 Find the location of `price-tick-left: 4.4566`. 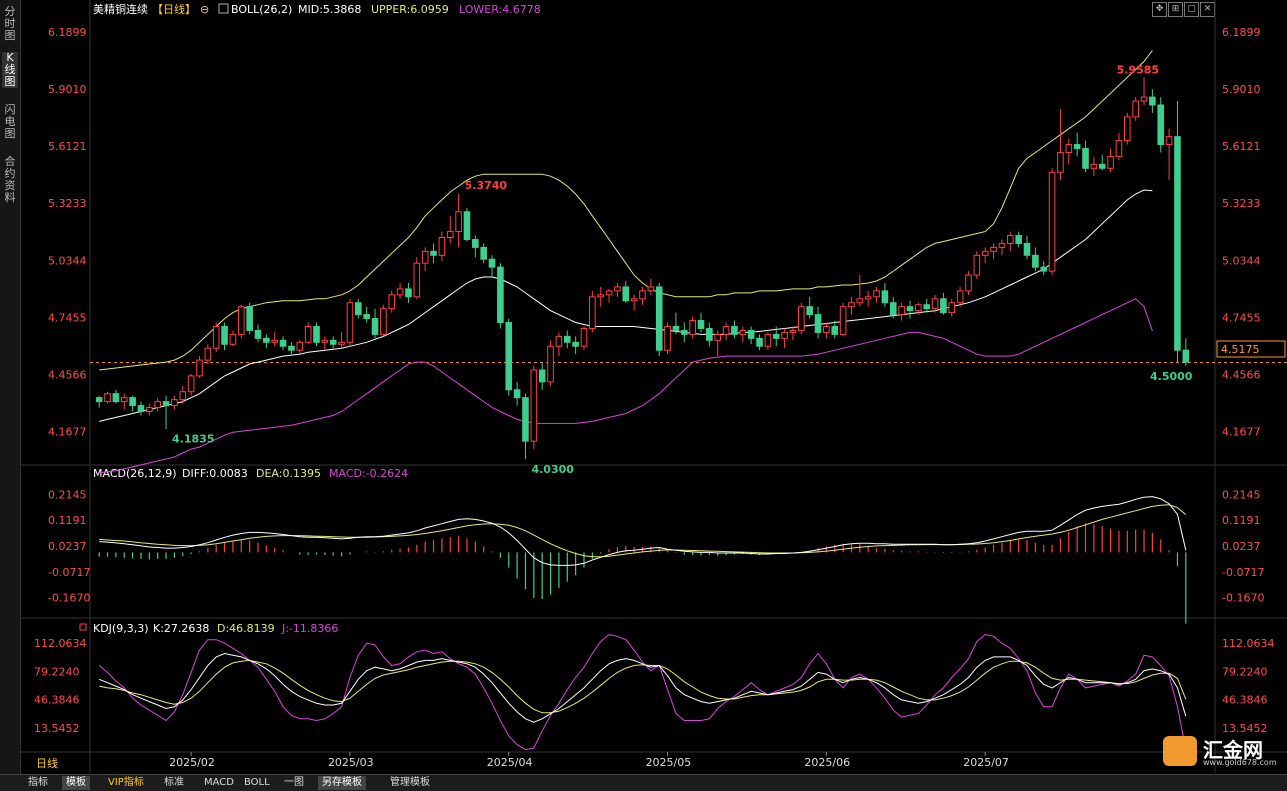

price-tick-left: 4.4566 is located at coordinates (67, 375).